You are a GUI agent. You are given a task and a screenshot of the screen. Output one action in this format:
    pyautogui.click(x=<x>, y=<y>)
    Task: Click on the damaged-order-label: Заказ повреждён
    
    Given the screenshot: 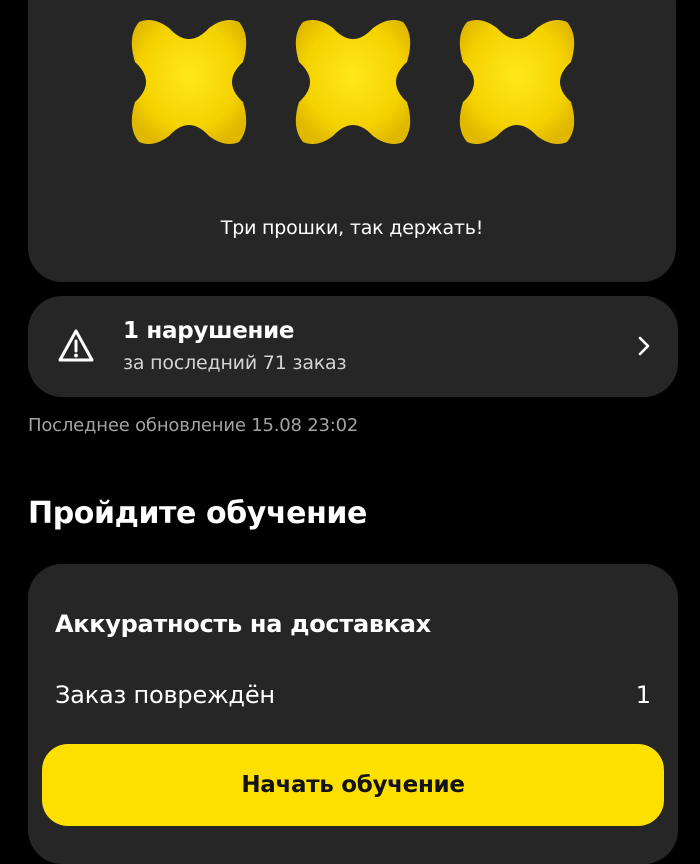 What is the action you would take?
    pyautogui.click(x=165, y=695)
    